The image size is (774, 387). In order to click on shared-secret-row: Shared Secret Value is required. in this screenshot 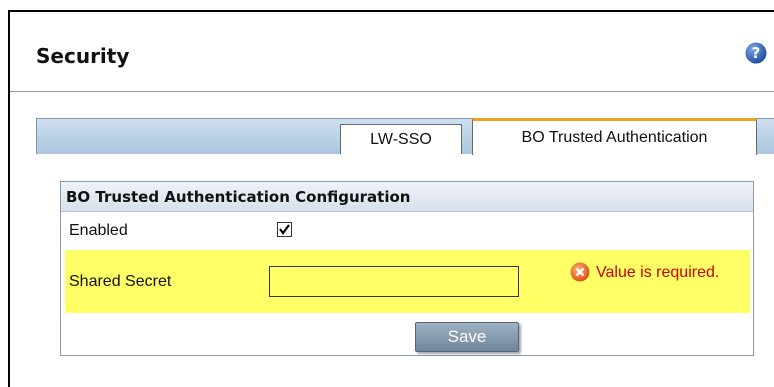, I will do `click(407, 281)`.